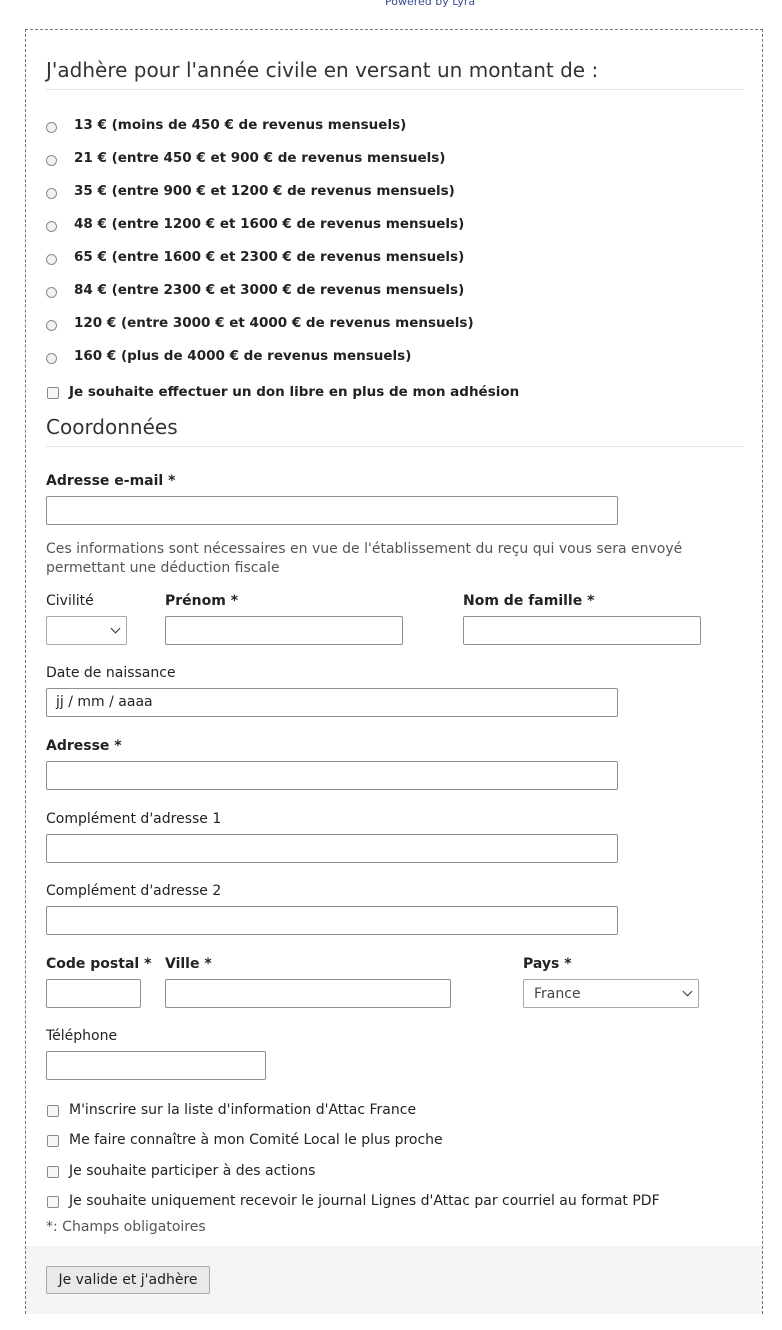 This screenshot has width=782, height=1330. I want to click on pays-select: France, so click(611, 993).